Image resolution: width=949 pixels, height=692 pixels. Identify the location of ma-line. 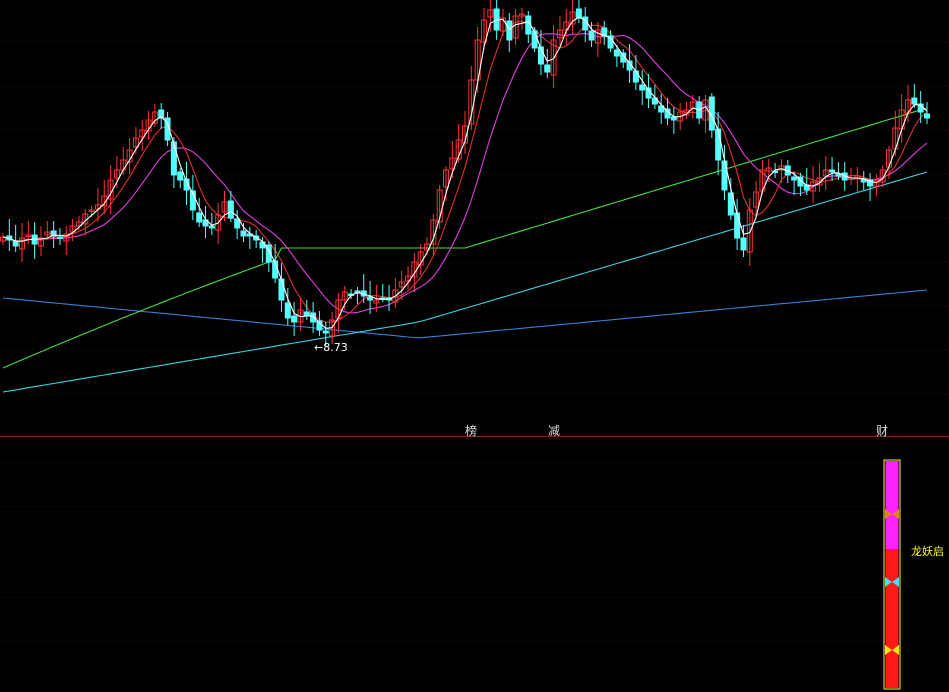
(465, 314).